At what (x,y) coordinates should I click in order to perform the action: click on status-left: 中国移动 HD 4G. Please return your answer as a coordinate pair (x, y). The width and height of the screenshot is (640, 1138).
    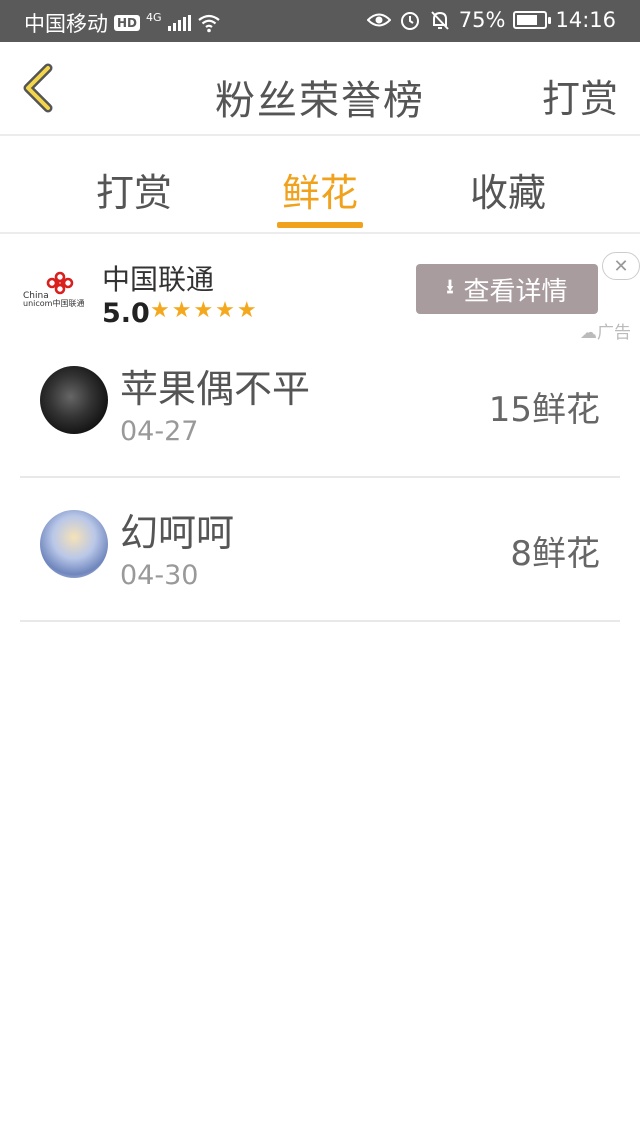
    Looking at the image, I should click on (122, 23).